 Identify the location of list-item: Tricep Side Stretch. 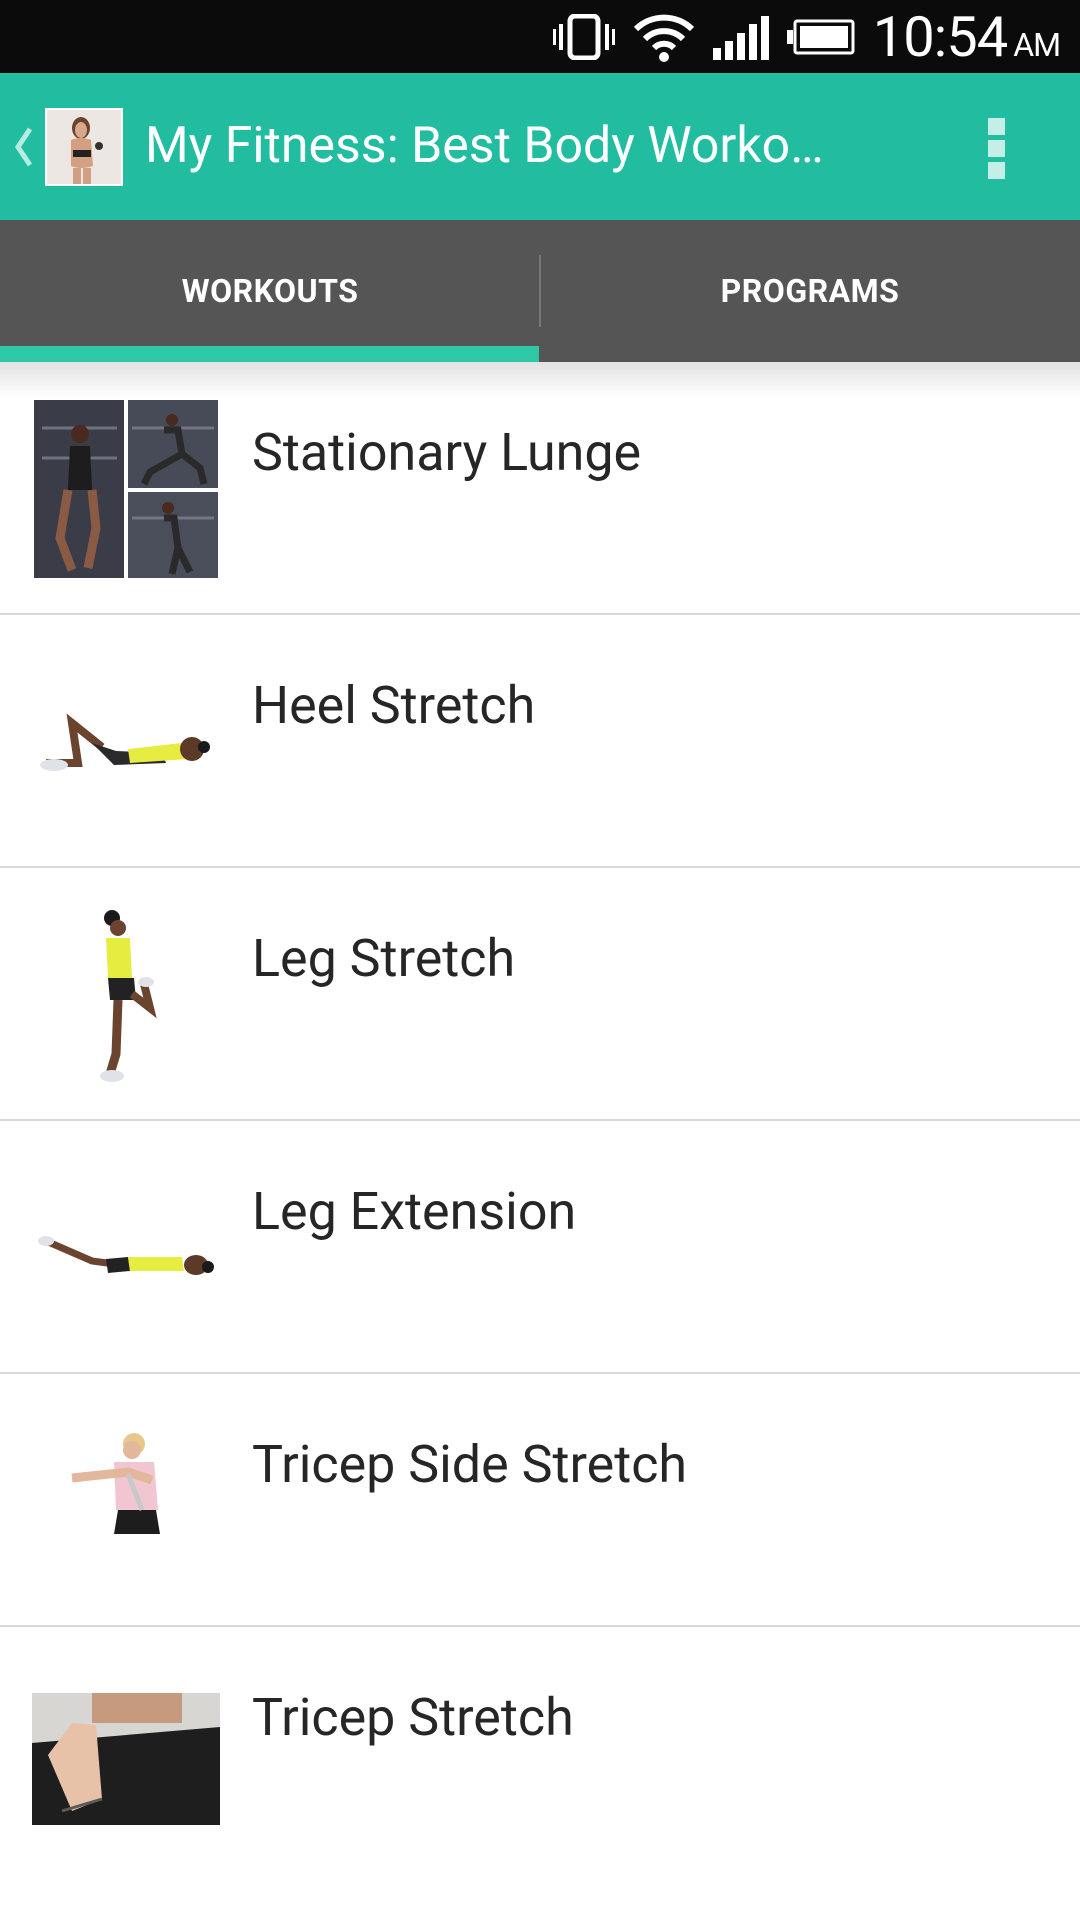
(540, 1500).